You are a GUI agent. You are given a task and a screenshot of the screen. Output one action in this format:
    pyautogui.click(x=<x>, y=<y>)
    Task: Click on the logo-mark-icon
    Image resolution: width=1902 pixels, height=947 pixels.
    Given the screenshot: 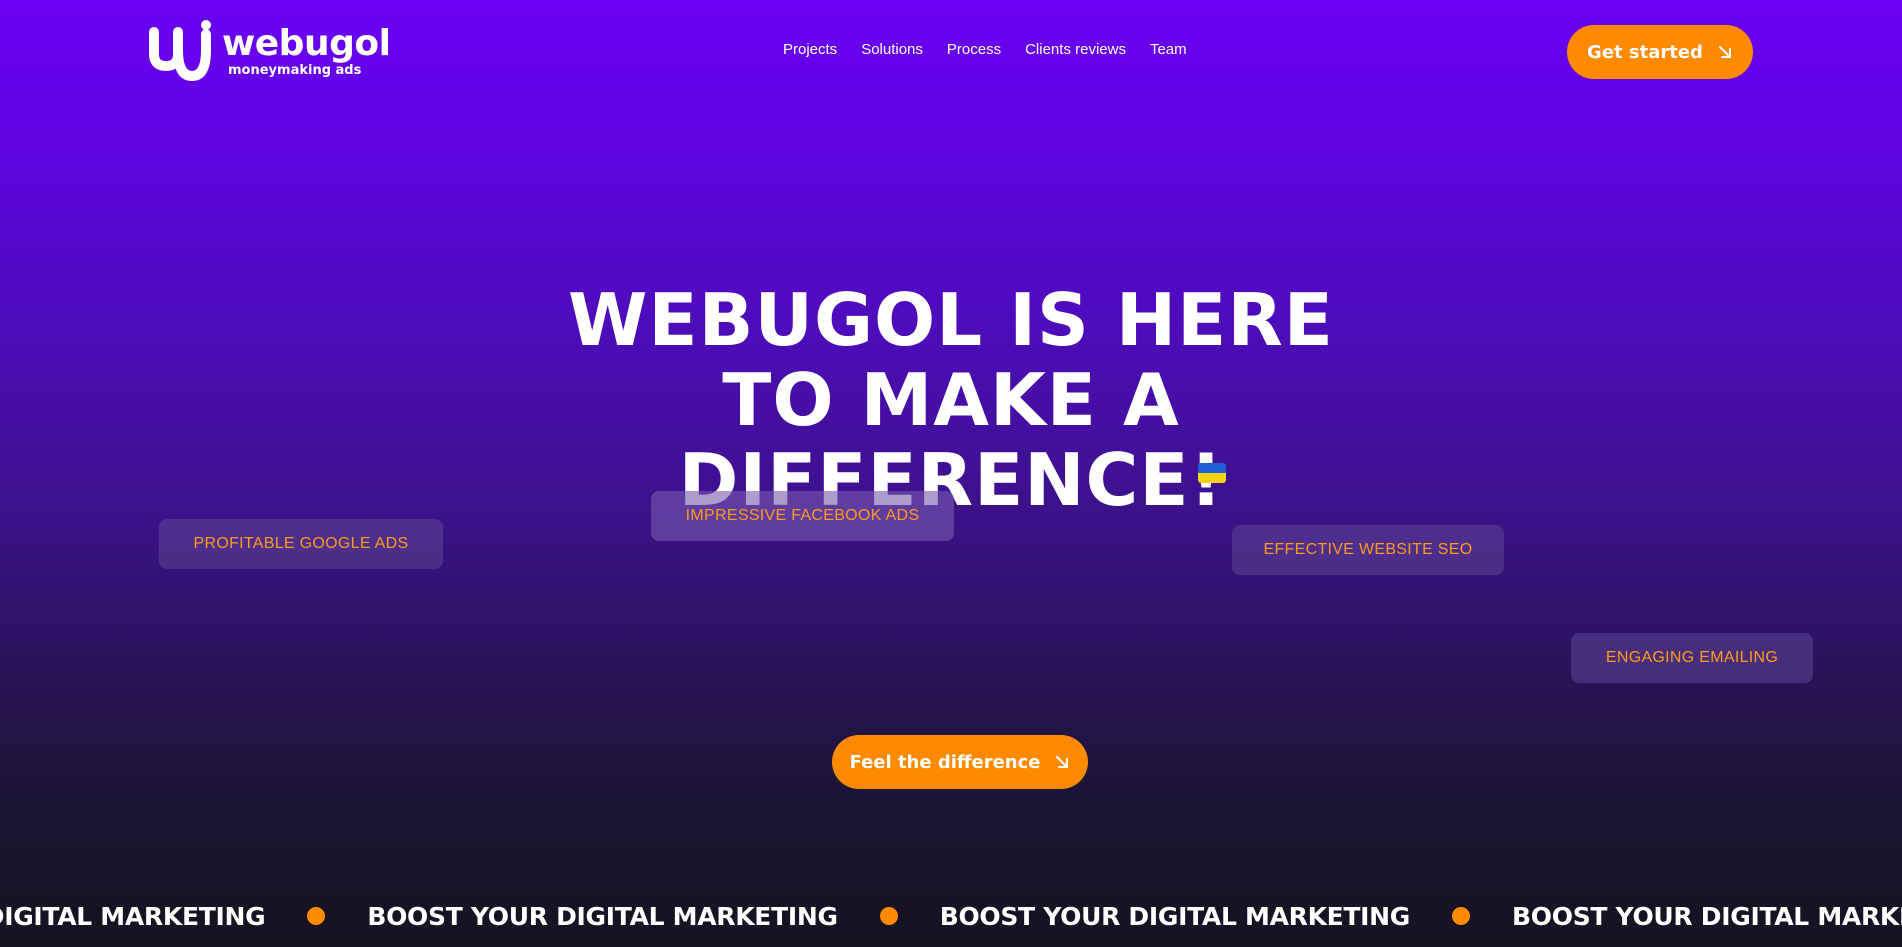 What is the action you would take?
    pyautogui.click(x=180, y=51)
    